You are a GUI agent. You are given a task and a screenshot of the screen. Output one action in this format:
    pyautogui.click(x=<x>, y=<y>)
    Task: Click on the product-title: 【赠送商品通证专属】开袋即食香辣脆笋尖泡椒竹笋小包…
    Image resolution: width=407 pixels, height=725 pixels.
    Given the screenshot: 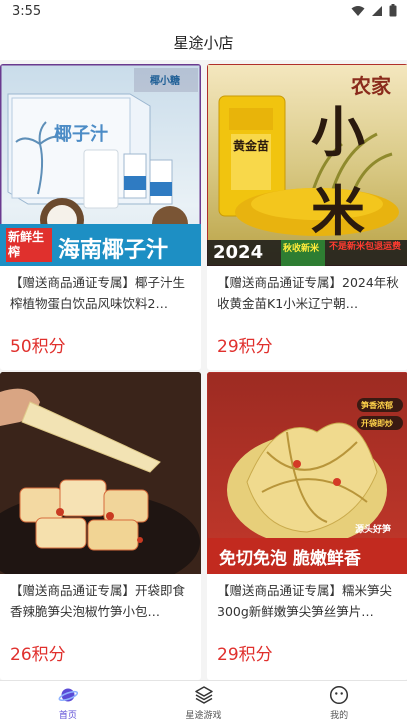 What is the action you would take?
    pyautogui.click(x=100, y=601)
    